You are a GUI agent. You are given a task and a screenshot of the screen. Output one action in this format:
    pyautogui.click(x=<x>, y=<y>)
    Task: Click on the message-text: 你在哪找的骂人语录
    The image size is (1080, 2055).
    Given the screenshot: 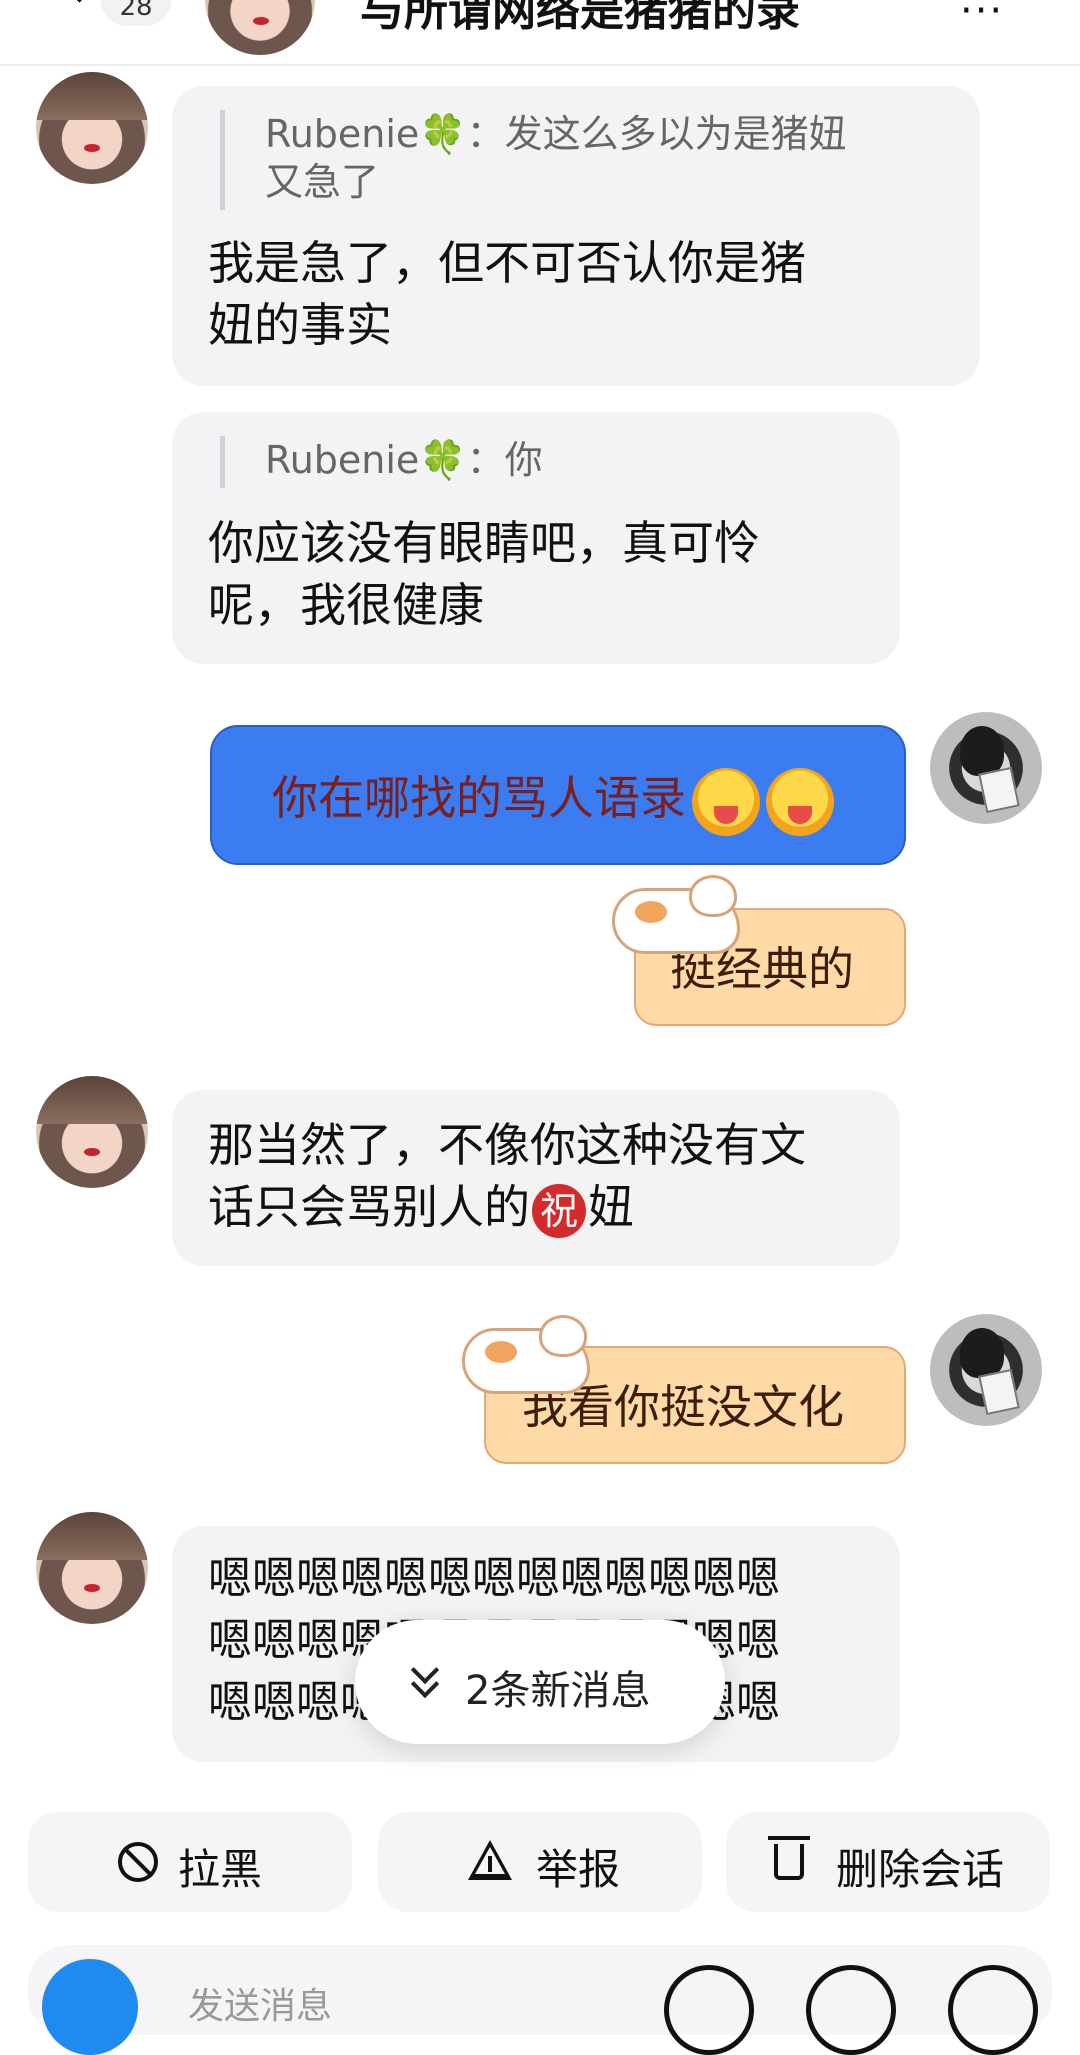 What is the action you would take?
    pyautogui.click(x=553, y=801)
    